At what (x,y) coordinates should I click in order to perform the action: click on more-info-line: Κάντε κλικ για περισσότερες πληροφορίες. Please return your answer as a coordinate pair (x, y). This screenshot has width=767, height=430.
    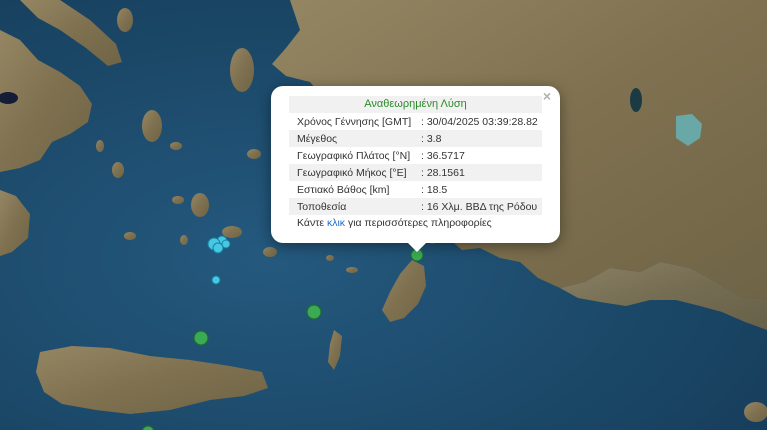
    Looking at the image, I should click on (415, 222).